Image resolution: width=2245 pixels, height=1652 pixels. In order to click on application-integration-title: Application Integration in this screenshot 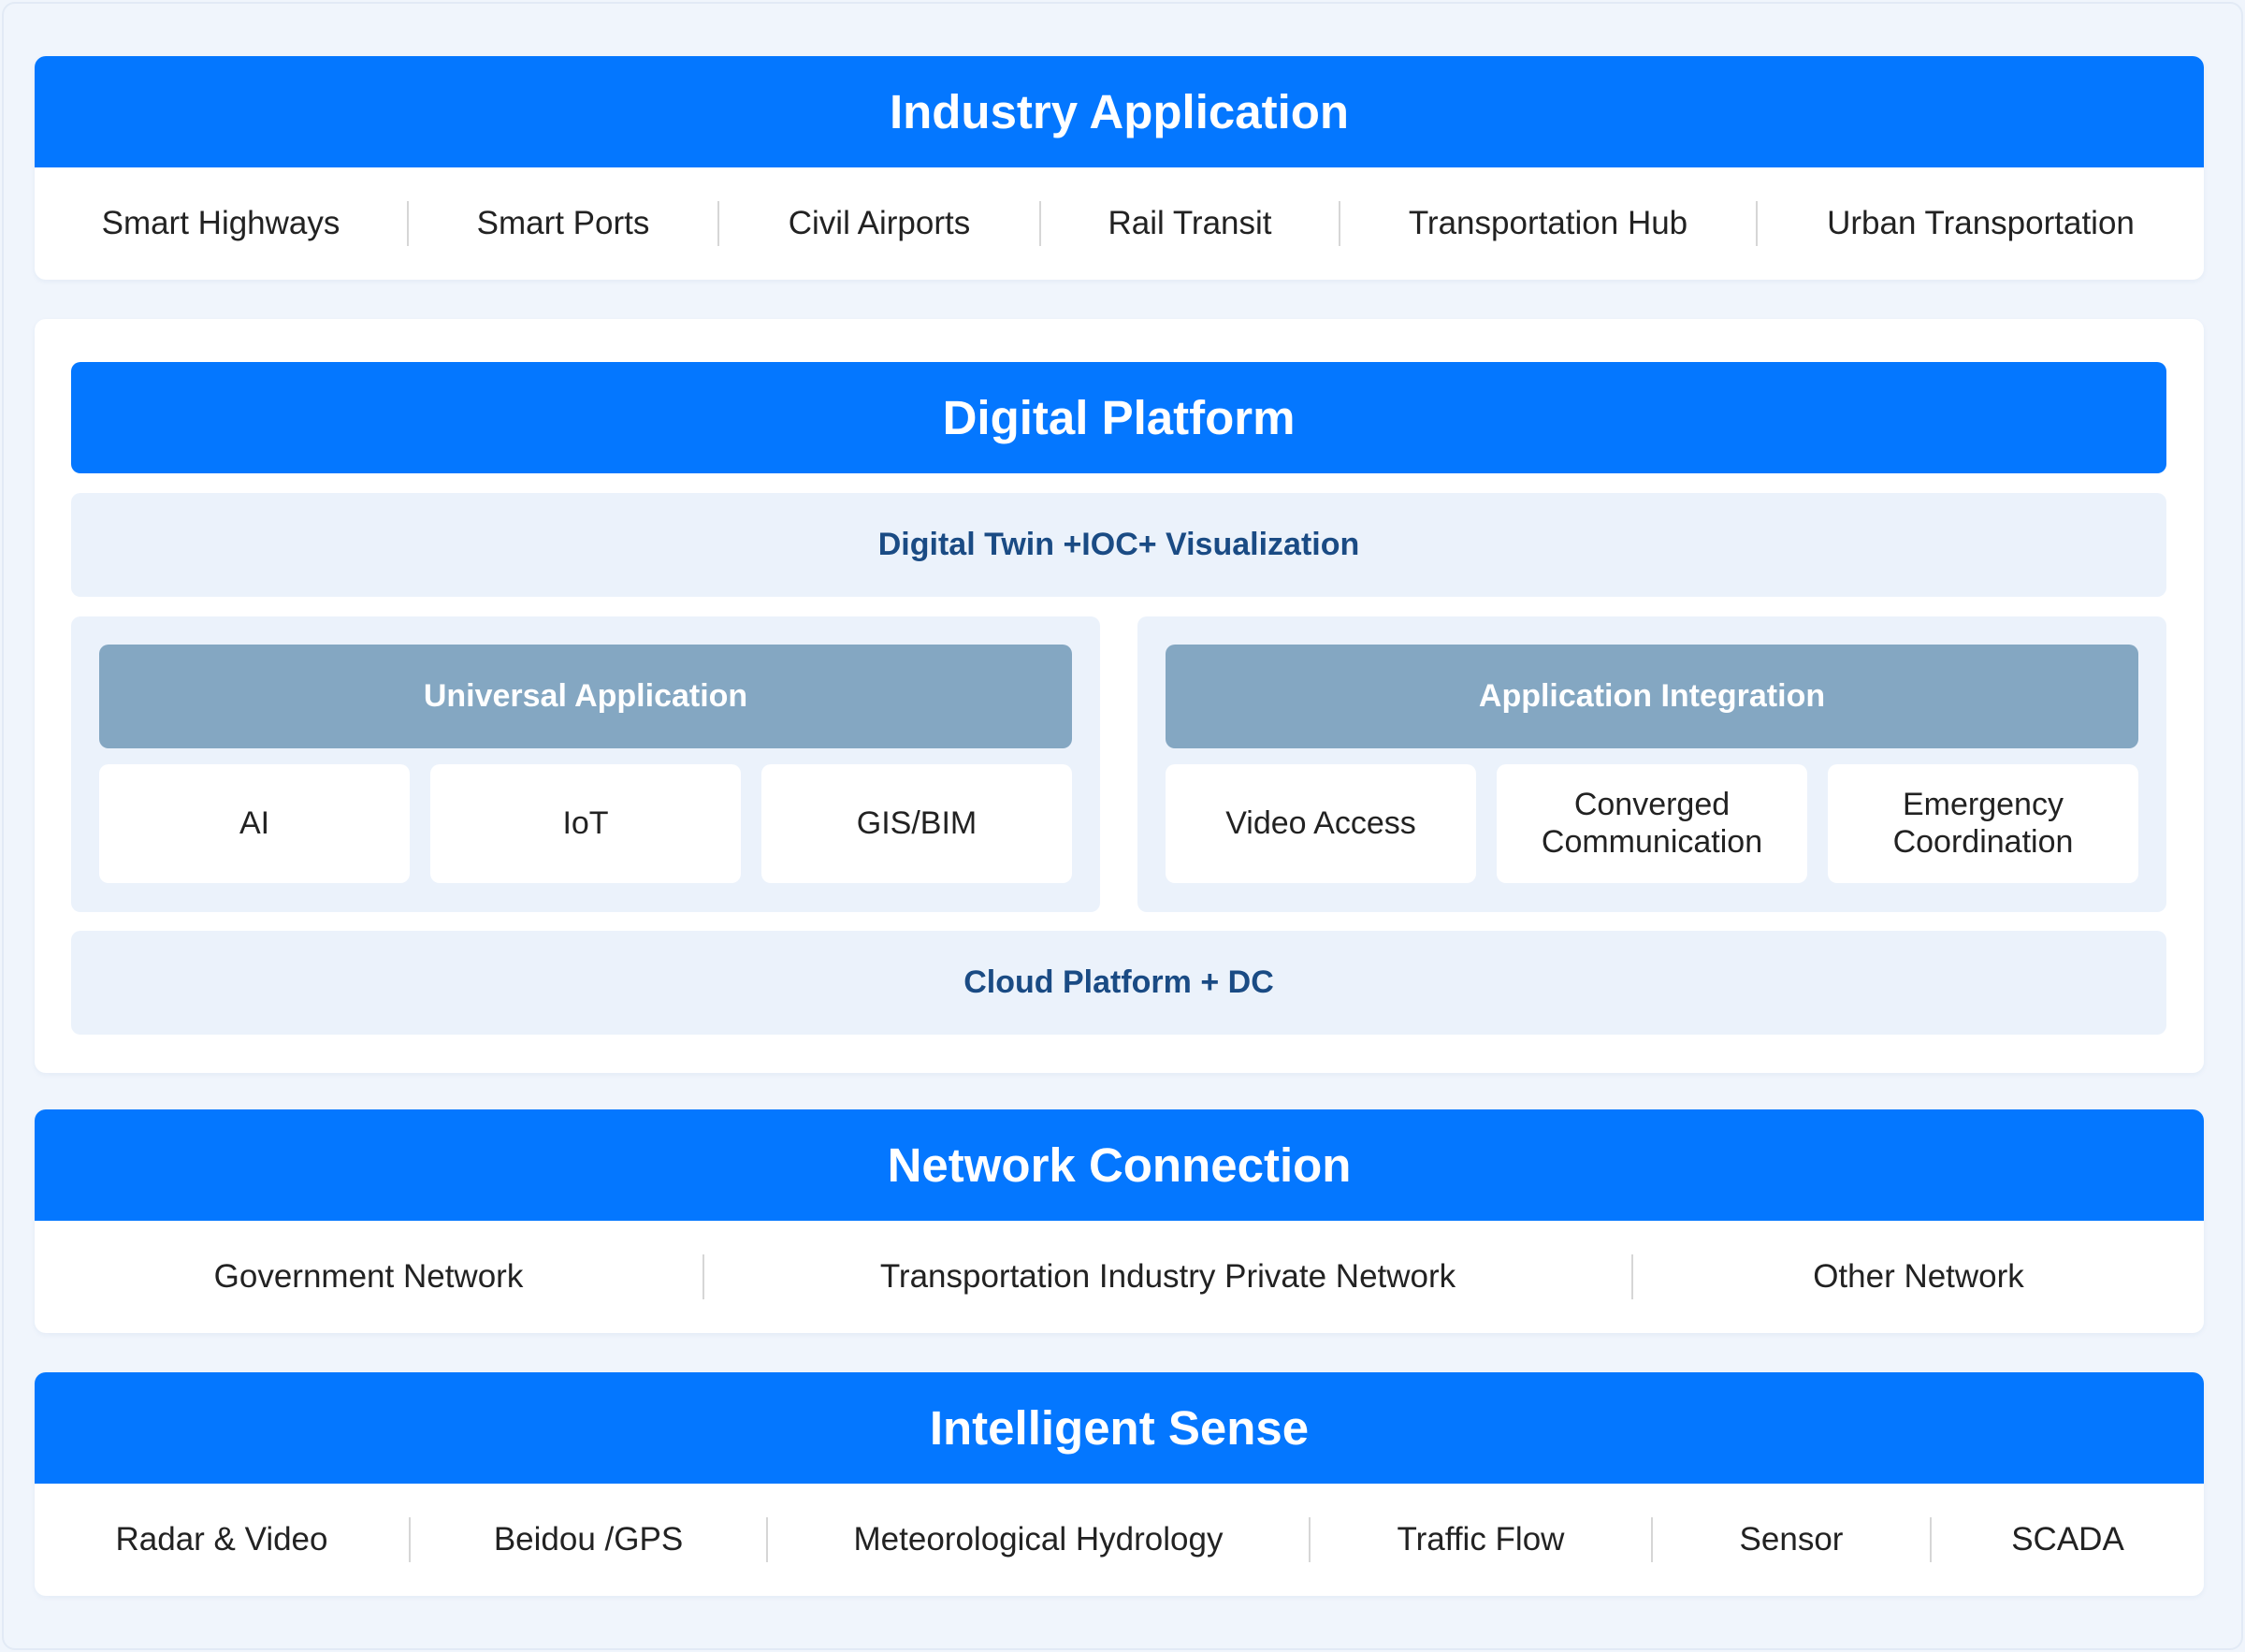, I will do `click(1652, 696)`.